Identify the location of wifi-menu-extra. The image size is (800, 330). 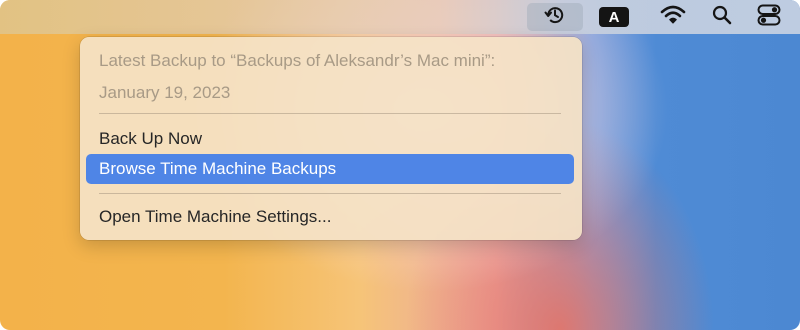
(673, 17).